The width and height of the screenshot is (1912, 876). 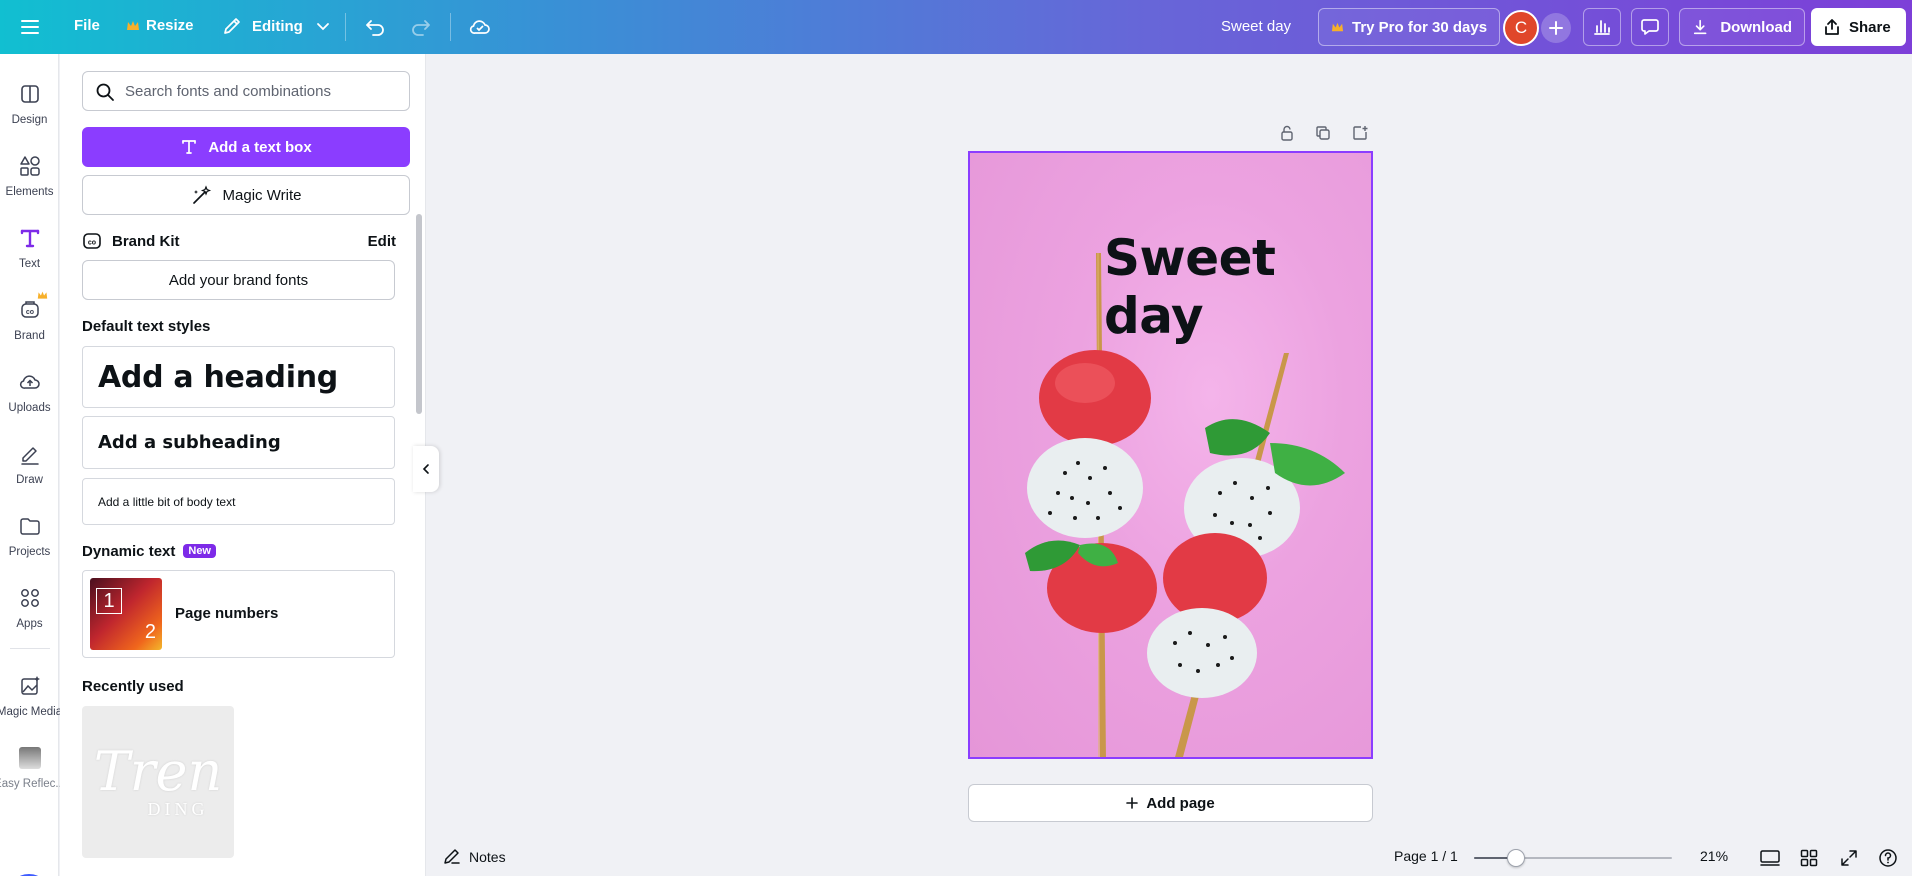 I want to click on brand-kit-icon: co, so click(x=92, y=241).